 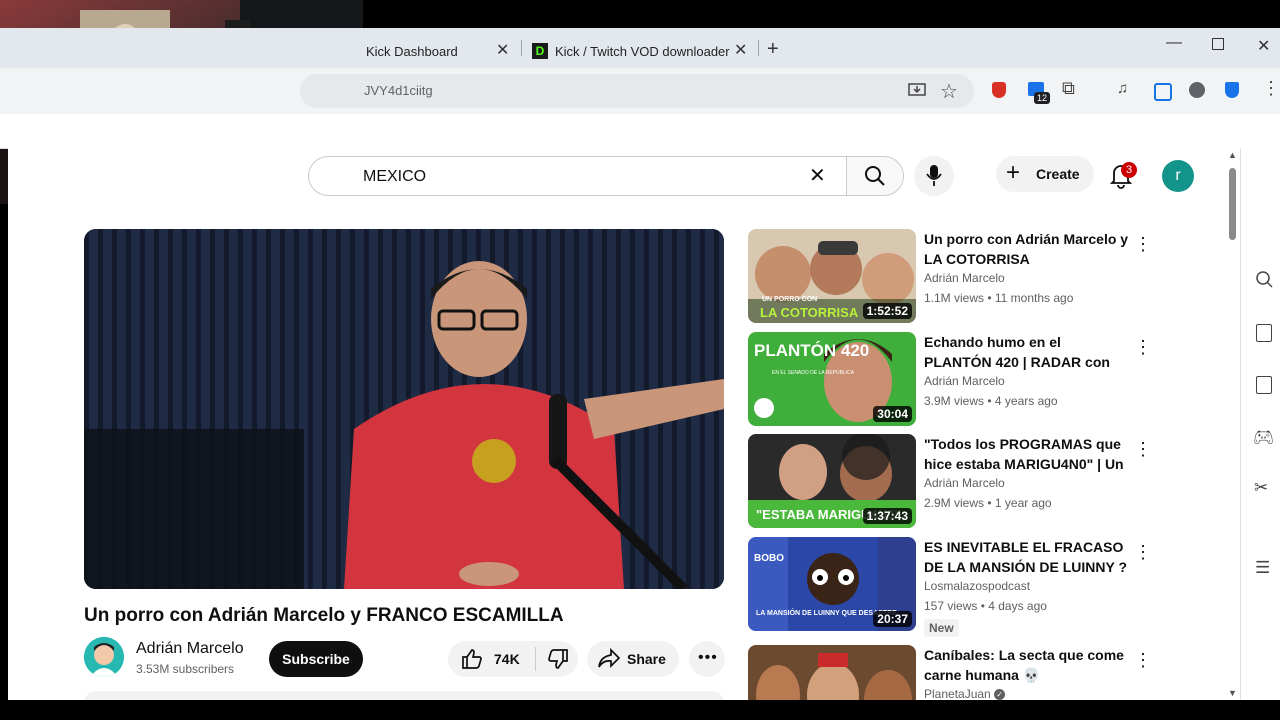 I want to click on recommendation-meta: 2.9M views • 1 year ago, so click(x=988, y=503).